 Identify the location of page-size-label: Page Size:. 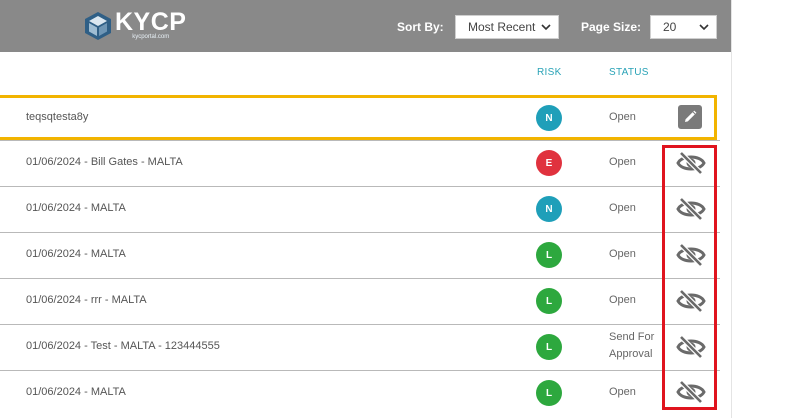
(611, 27).